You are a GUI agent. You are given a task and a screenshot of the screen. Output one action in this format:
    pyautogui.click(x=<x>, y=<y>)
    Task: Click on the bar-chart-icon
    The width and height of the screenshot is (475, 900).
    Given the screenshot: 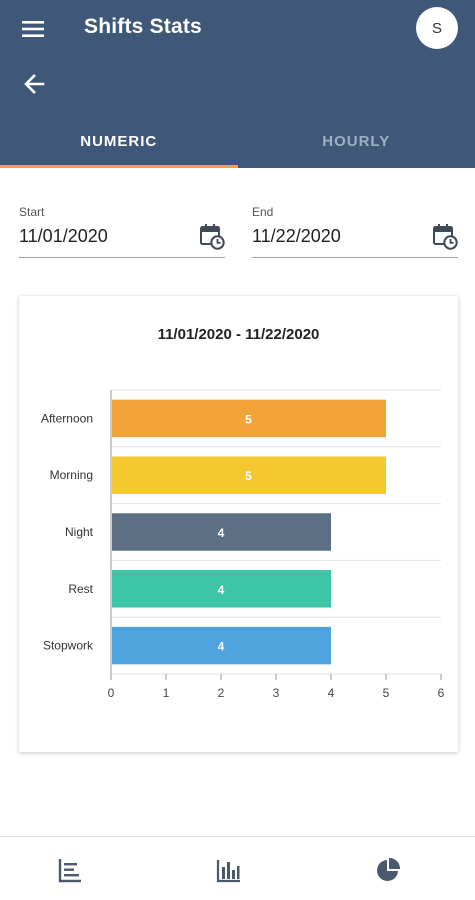 What is the action you would take?
    pyautogui.click(x=228, y=871)
    